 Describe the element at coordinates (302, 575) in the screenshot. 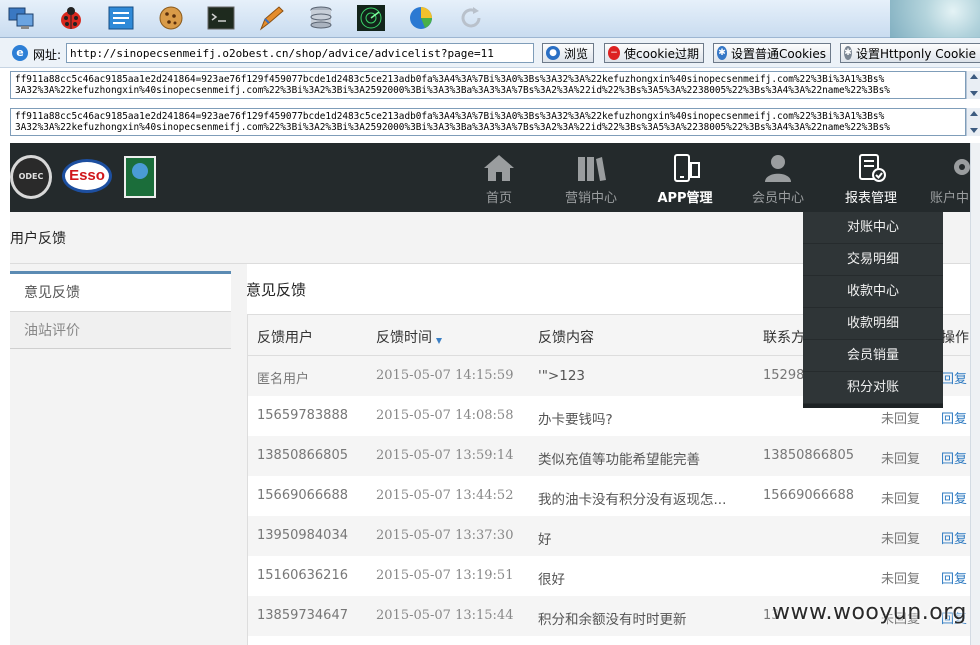

I see `cell-user: 15160636216` at that location.